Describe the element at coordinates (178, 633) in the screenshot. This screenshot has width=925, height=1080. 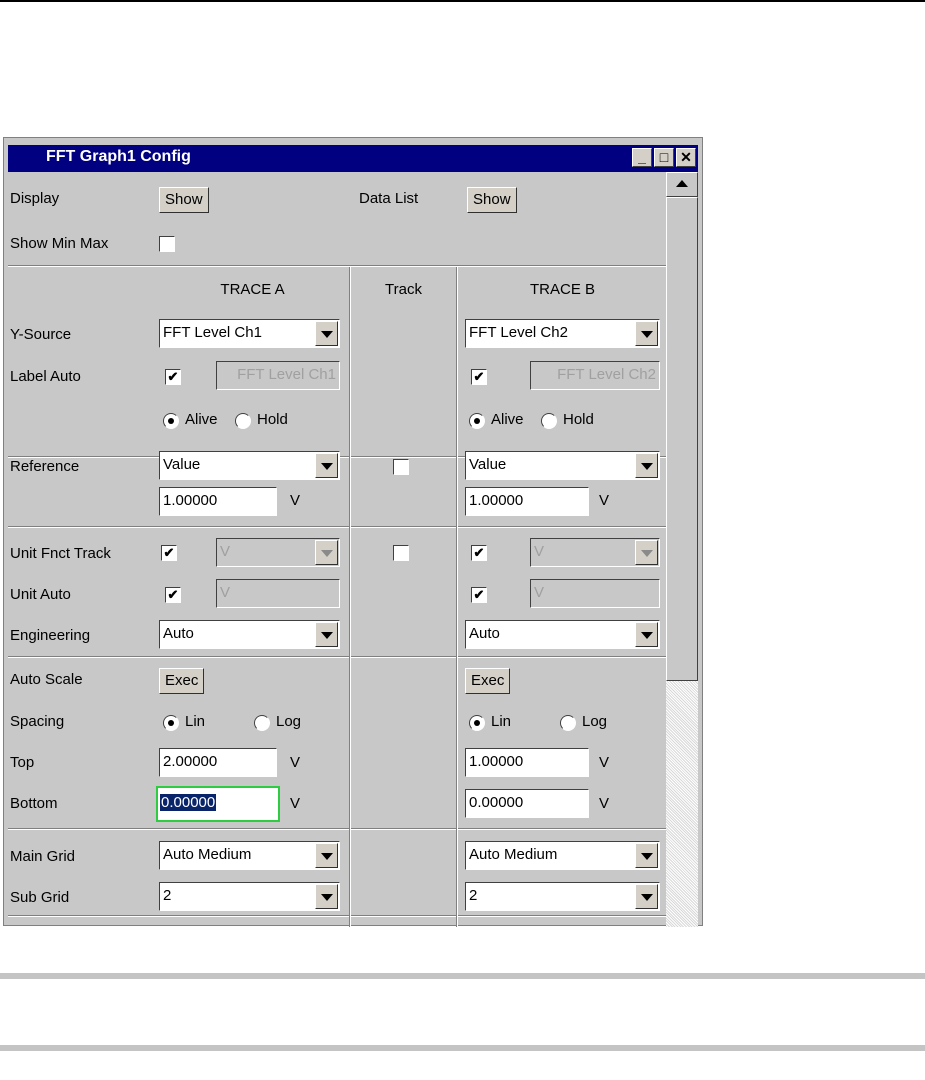
I see `select-value: Auto` at that location.